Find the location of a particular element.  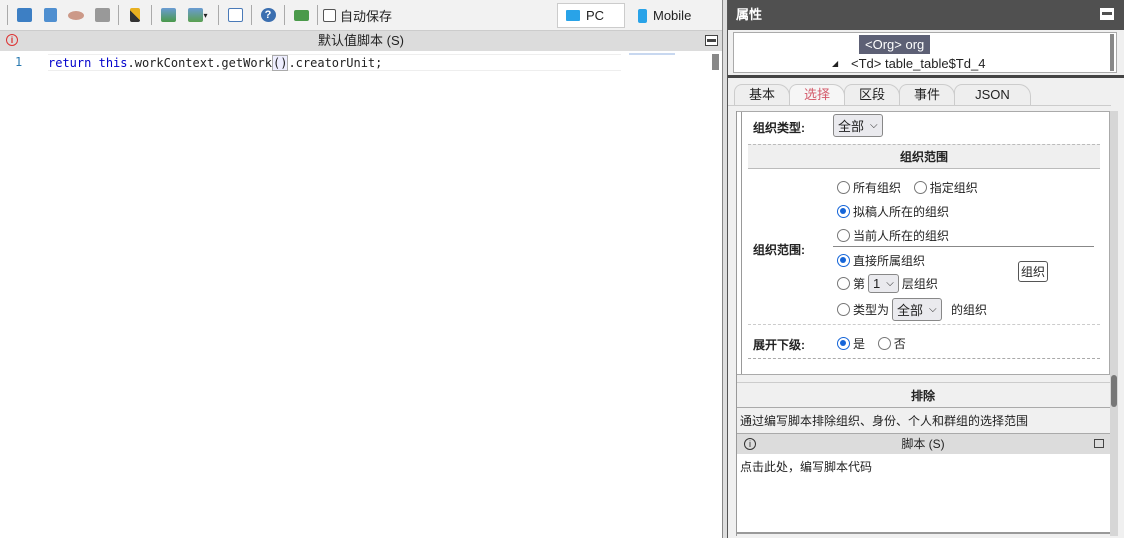

checkbox-icon is located at coordinates (329, 15).